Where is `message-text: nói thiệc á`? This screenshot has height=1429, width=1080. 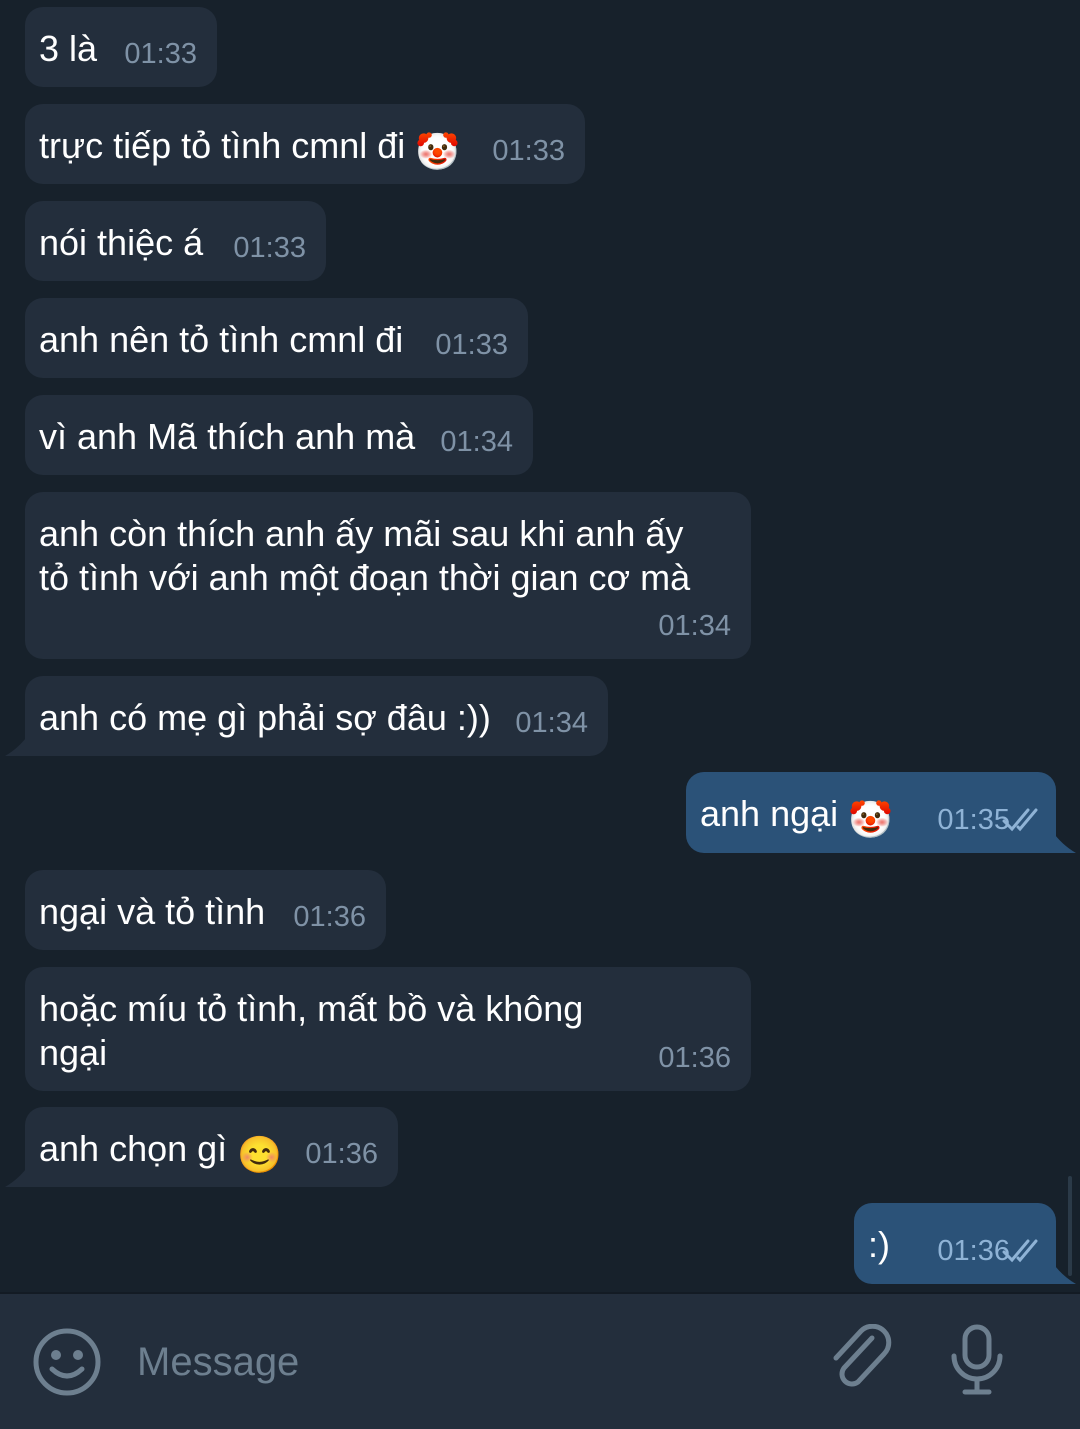
message-text: nói thiệc á is located at coordinates (121, 242).